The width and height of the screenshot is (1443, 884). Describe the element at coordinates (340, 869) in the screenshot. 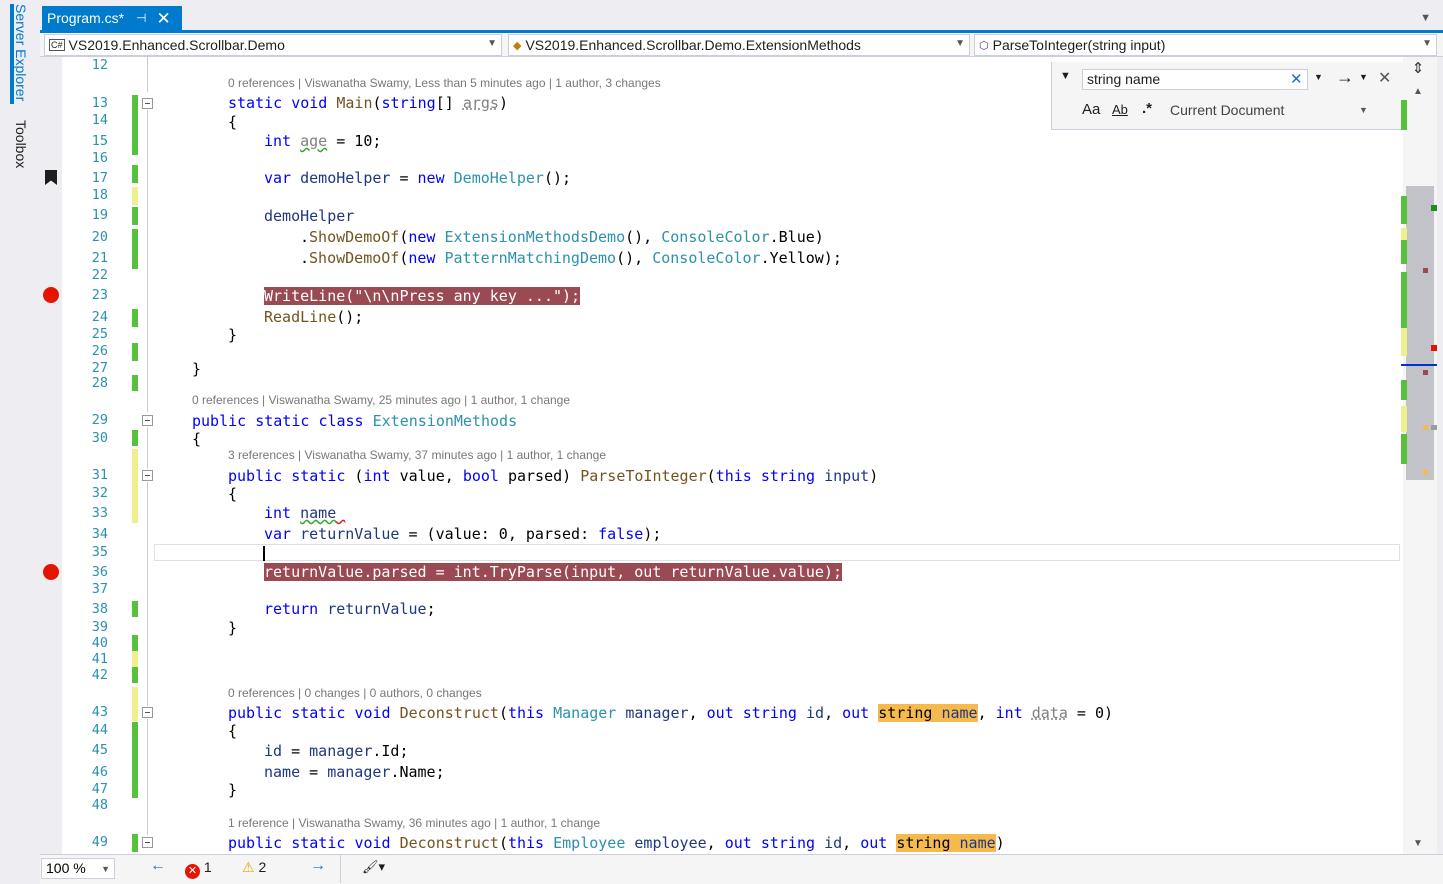

I see `divider` at that location.